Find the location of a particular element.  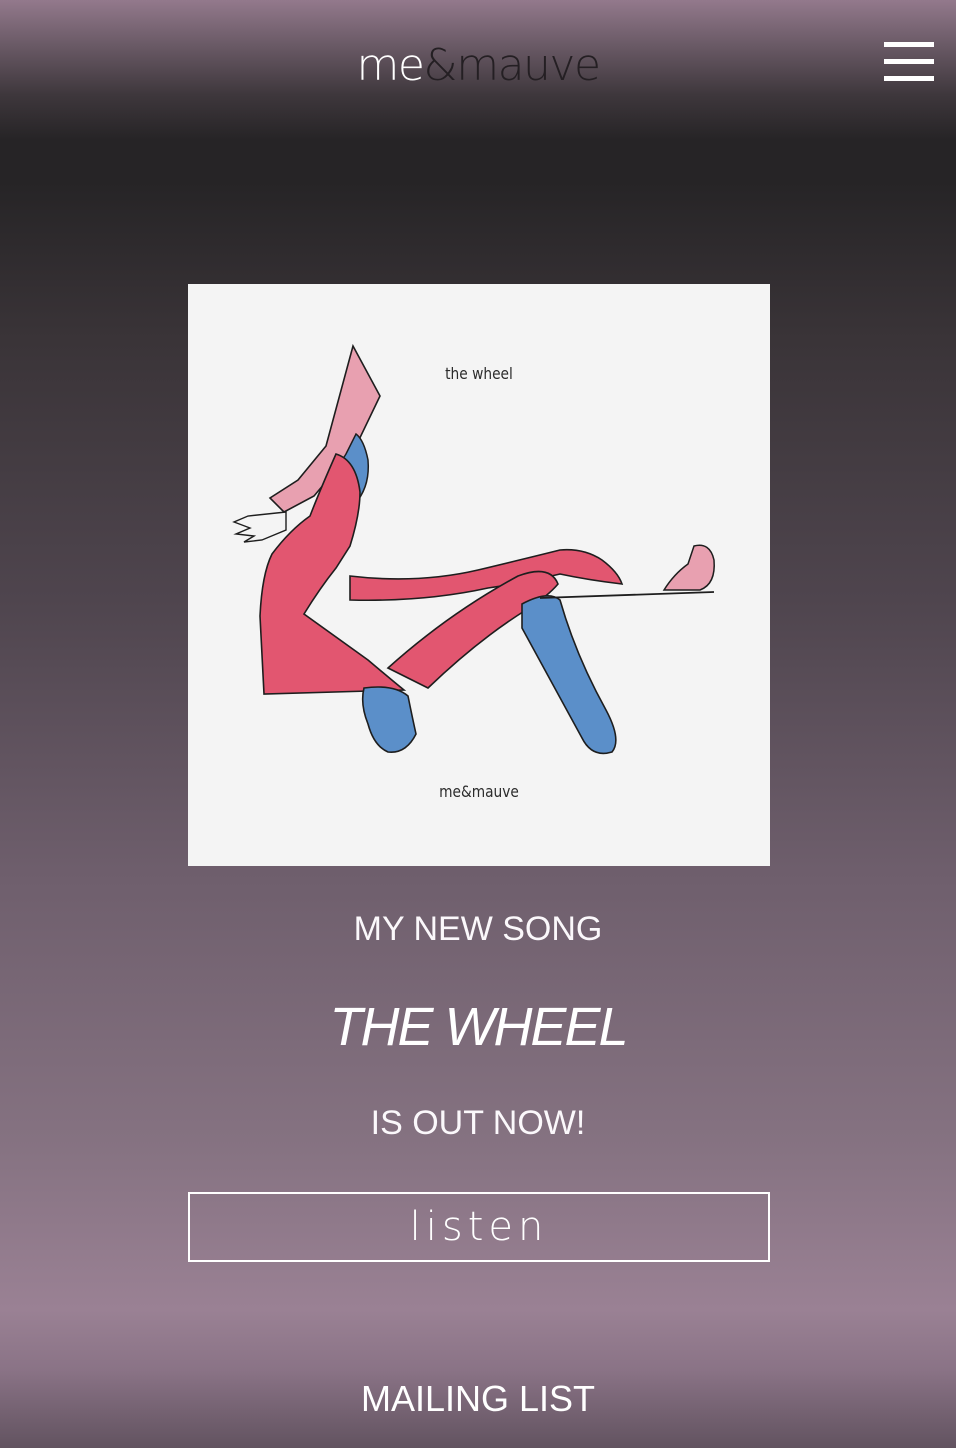

promo-line-3: IS OUT NOW! is located at coordinates (478, 1123).